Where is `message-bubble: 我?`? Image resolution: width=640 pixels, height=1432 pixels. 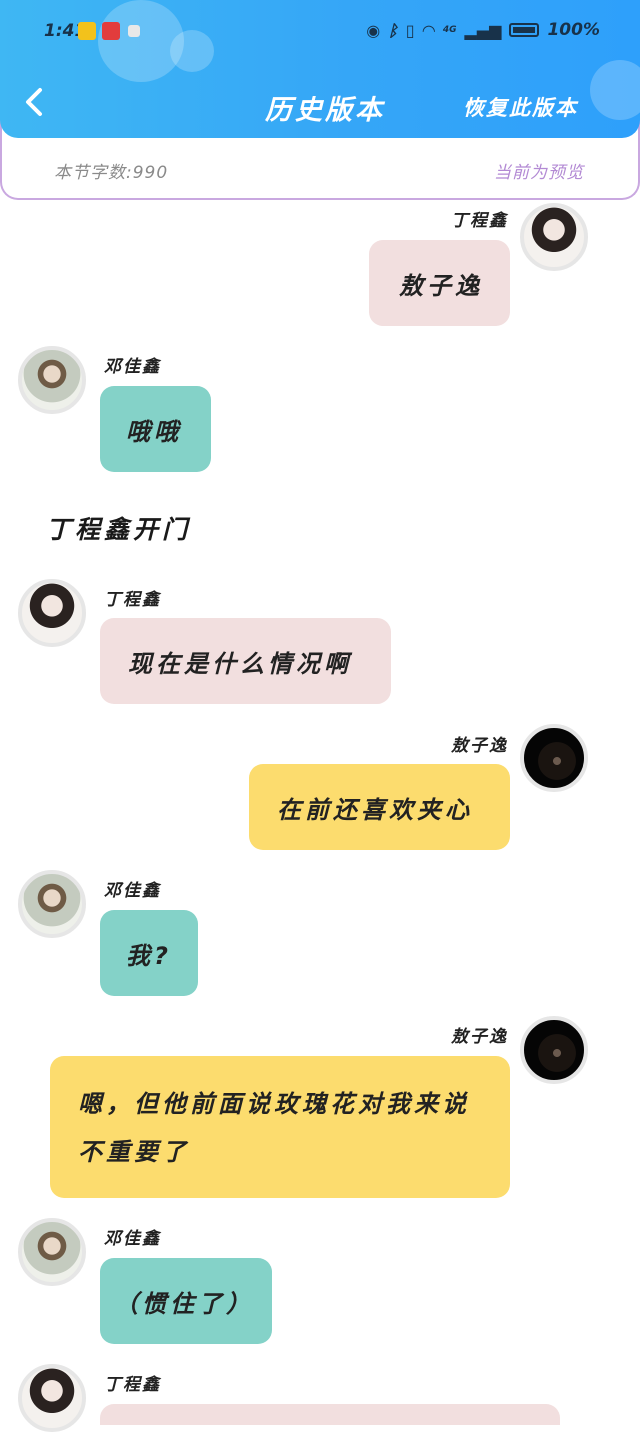
message-bubble: 我? is located at coordinates (149, 953).